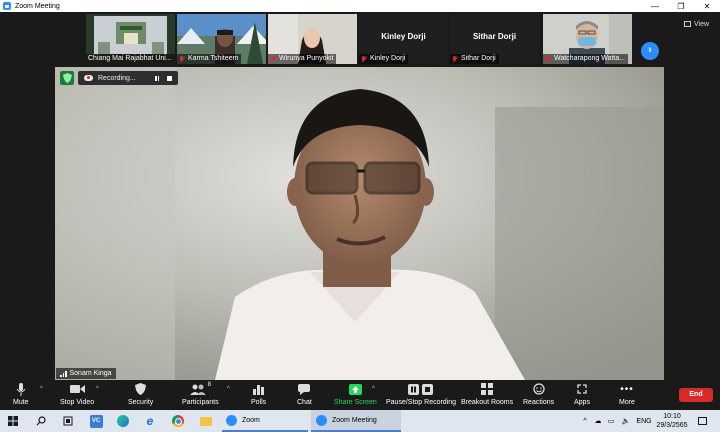  What do you see at coordinates (360, 6) in the screenshot?
I see `window-titlebar: Zoom Meeting — ❐ ✕` at bounding box center [360, 6].